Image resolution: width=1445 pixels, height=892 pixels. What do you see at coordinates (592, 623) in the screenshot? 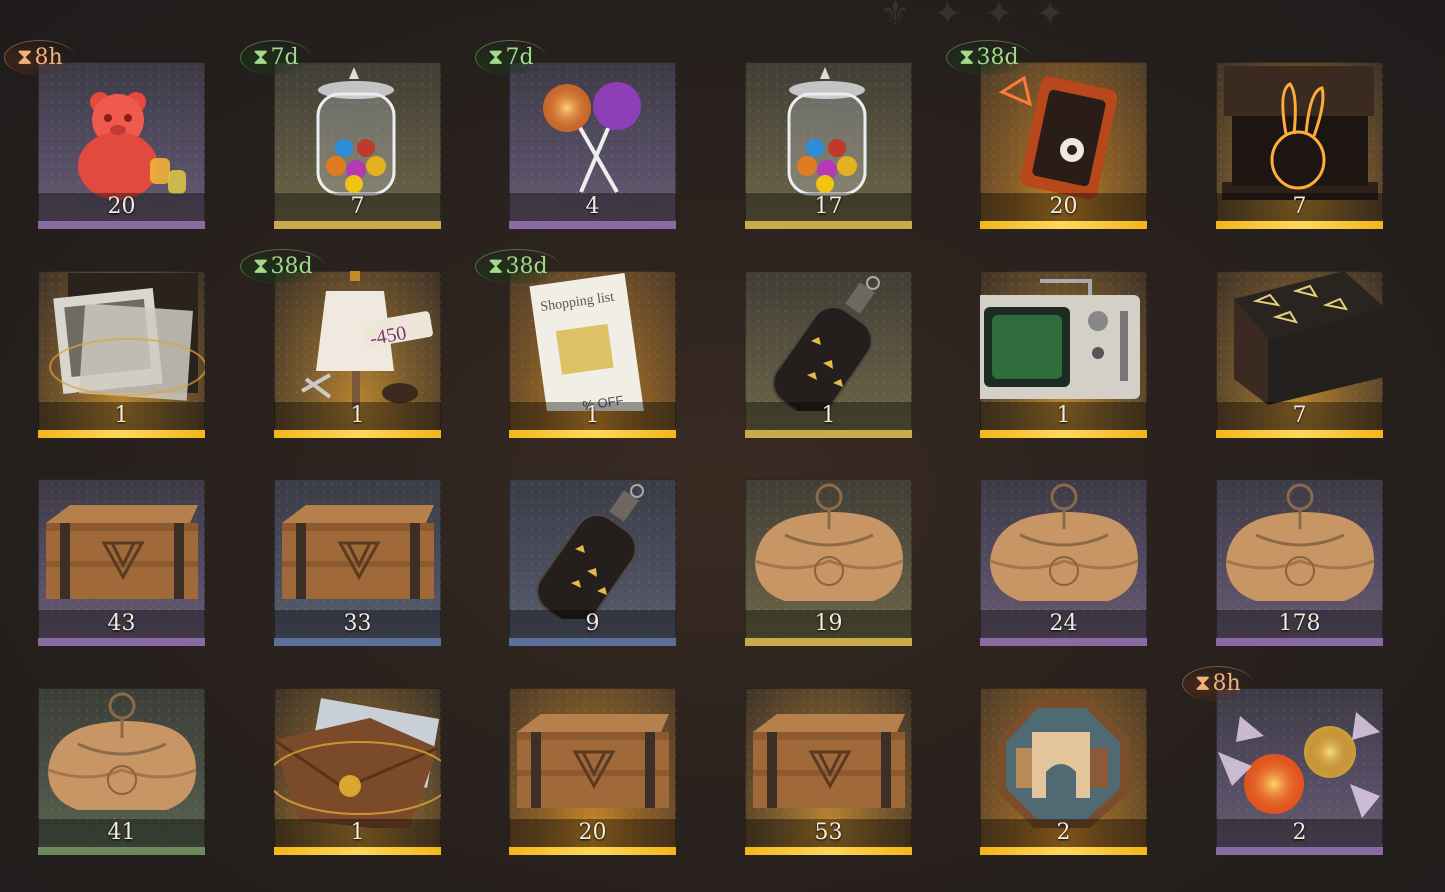
I see `item-count: 9` at bounding box center [592, 623].